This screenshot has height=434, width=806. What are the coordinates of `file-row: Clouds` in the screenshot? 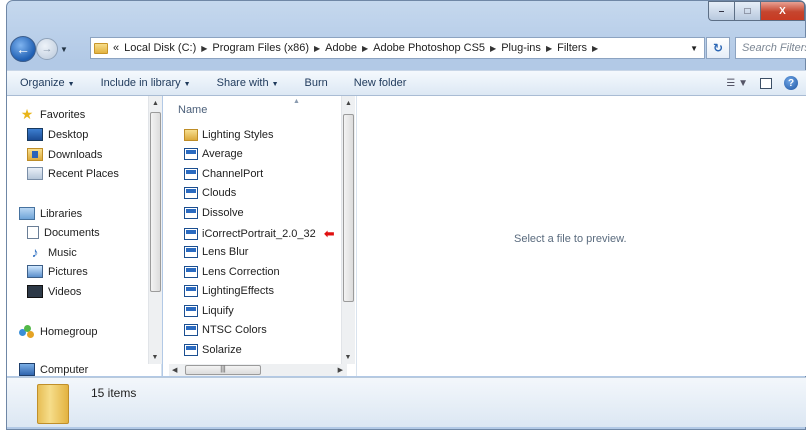 It's located at (210, 193).